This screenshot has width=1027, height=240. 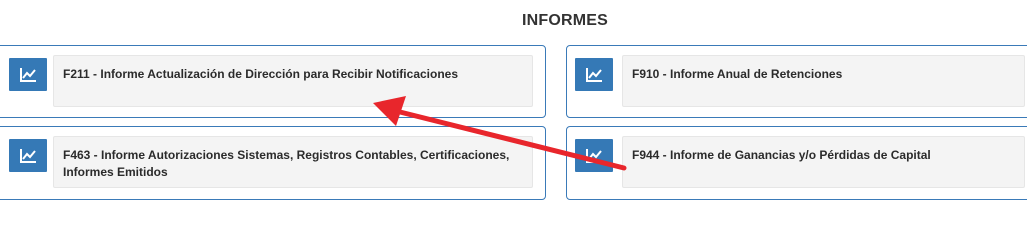 I want to click on page-title: INFORMES, so click(x=565, y=20).